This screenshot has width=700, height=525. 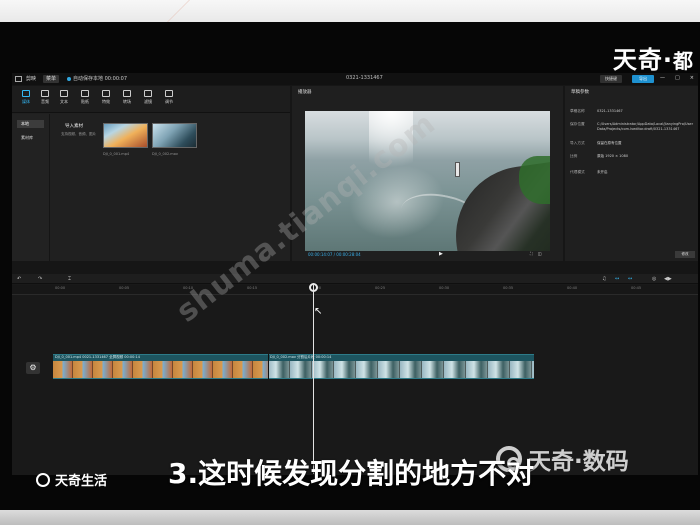 What do you see at coordinates (69, 79) in the screenshot?
I see `autosave-status-icon` at bounding box center [69, 79].